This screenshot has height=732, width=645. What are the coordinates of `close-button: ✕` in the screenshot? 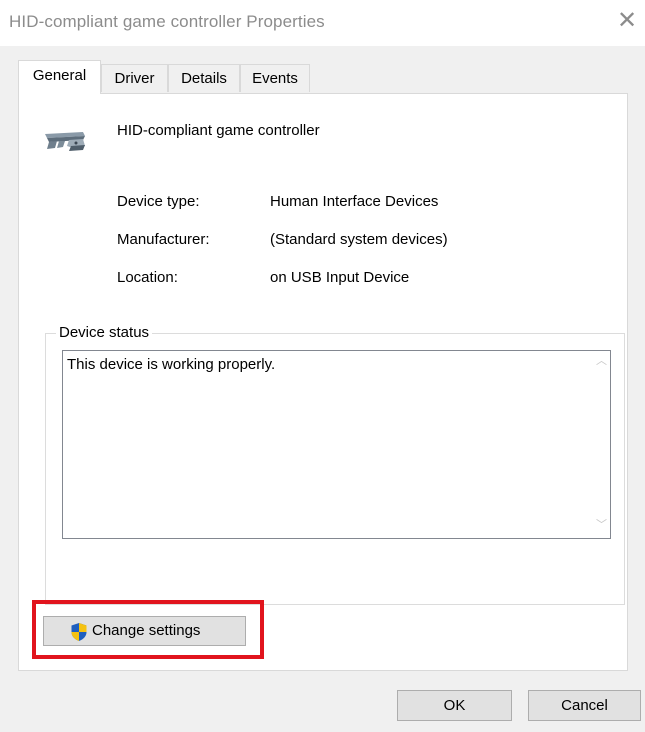 It's located at (627, 21).